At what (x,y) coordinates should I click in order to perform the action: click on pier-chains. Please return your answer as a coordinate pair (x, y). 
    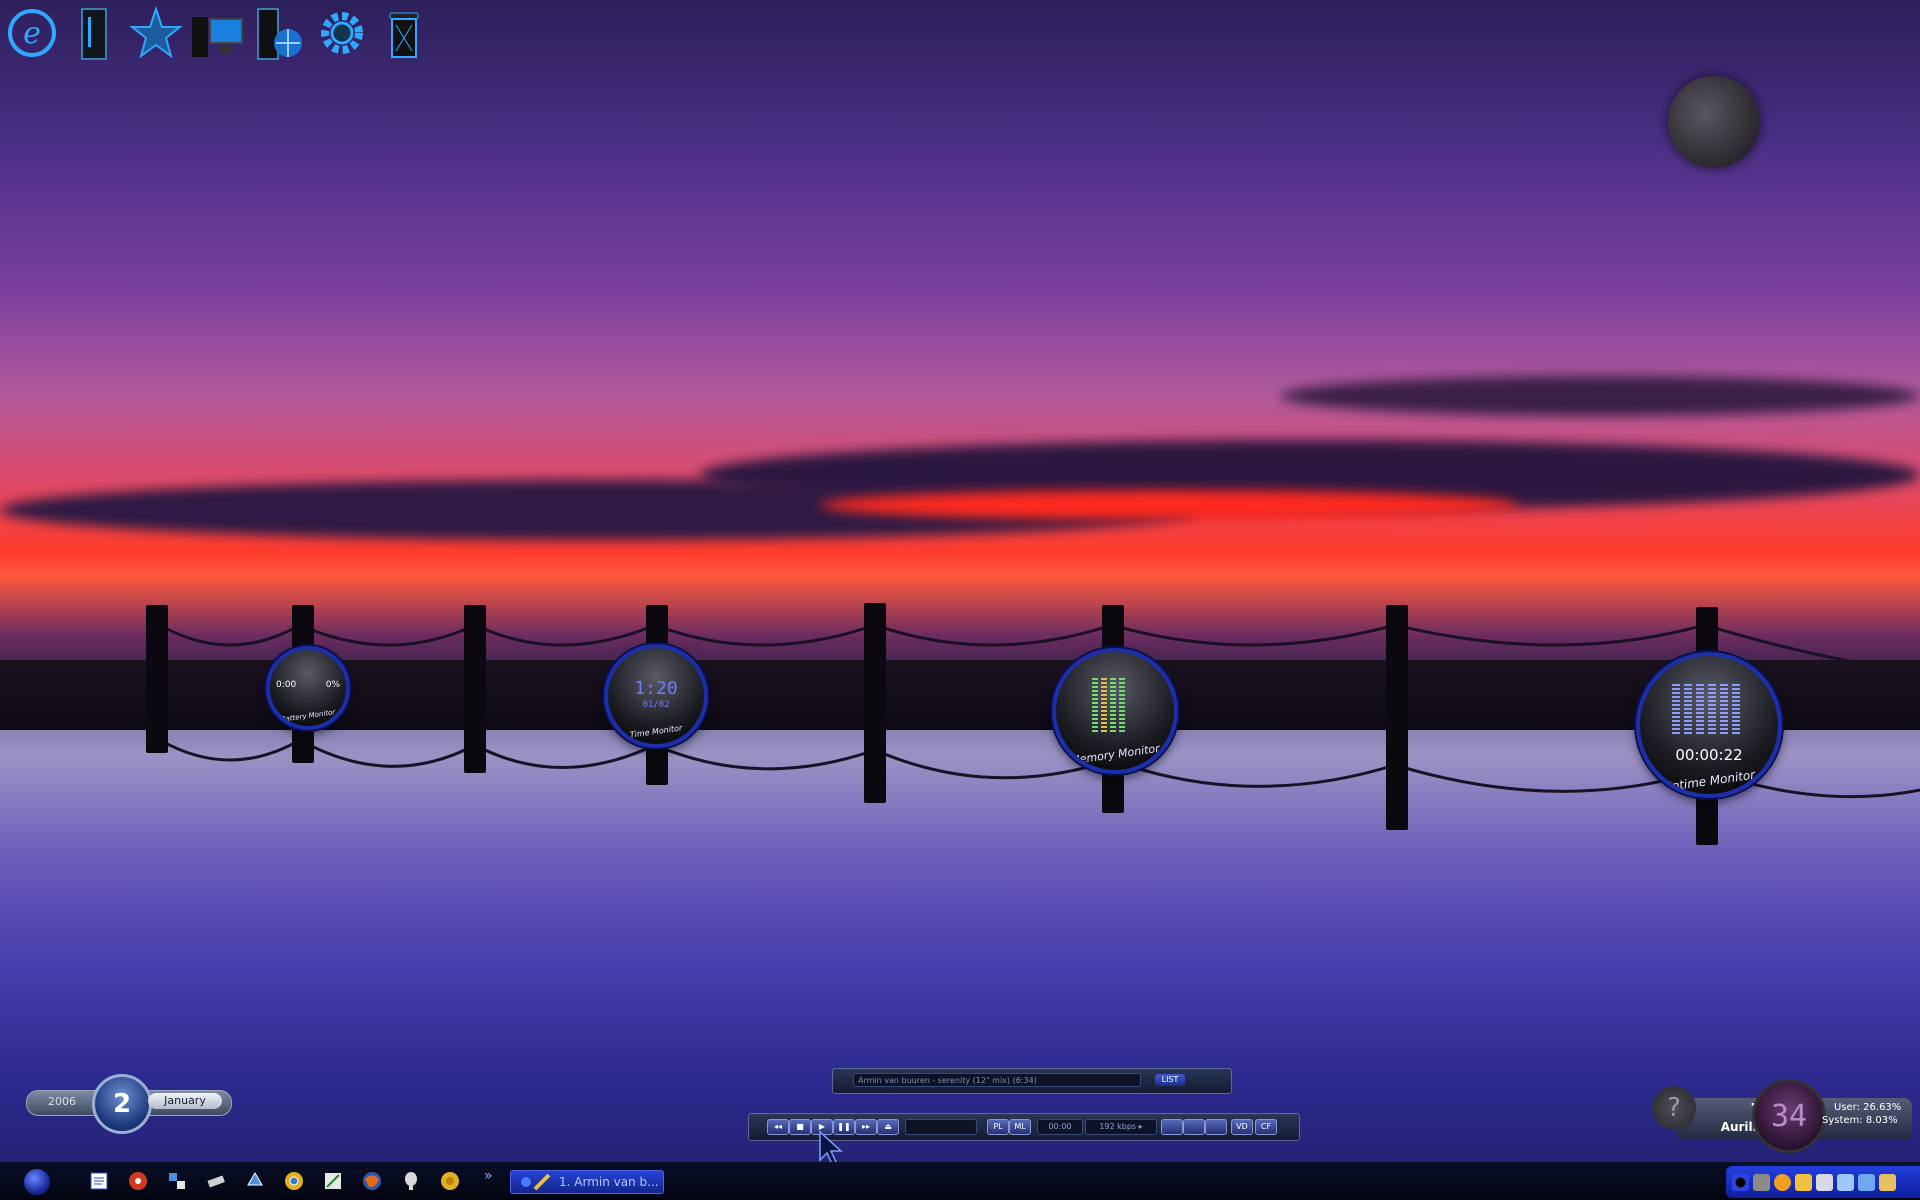
    Looking at the image, I should click on (1039, 711).